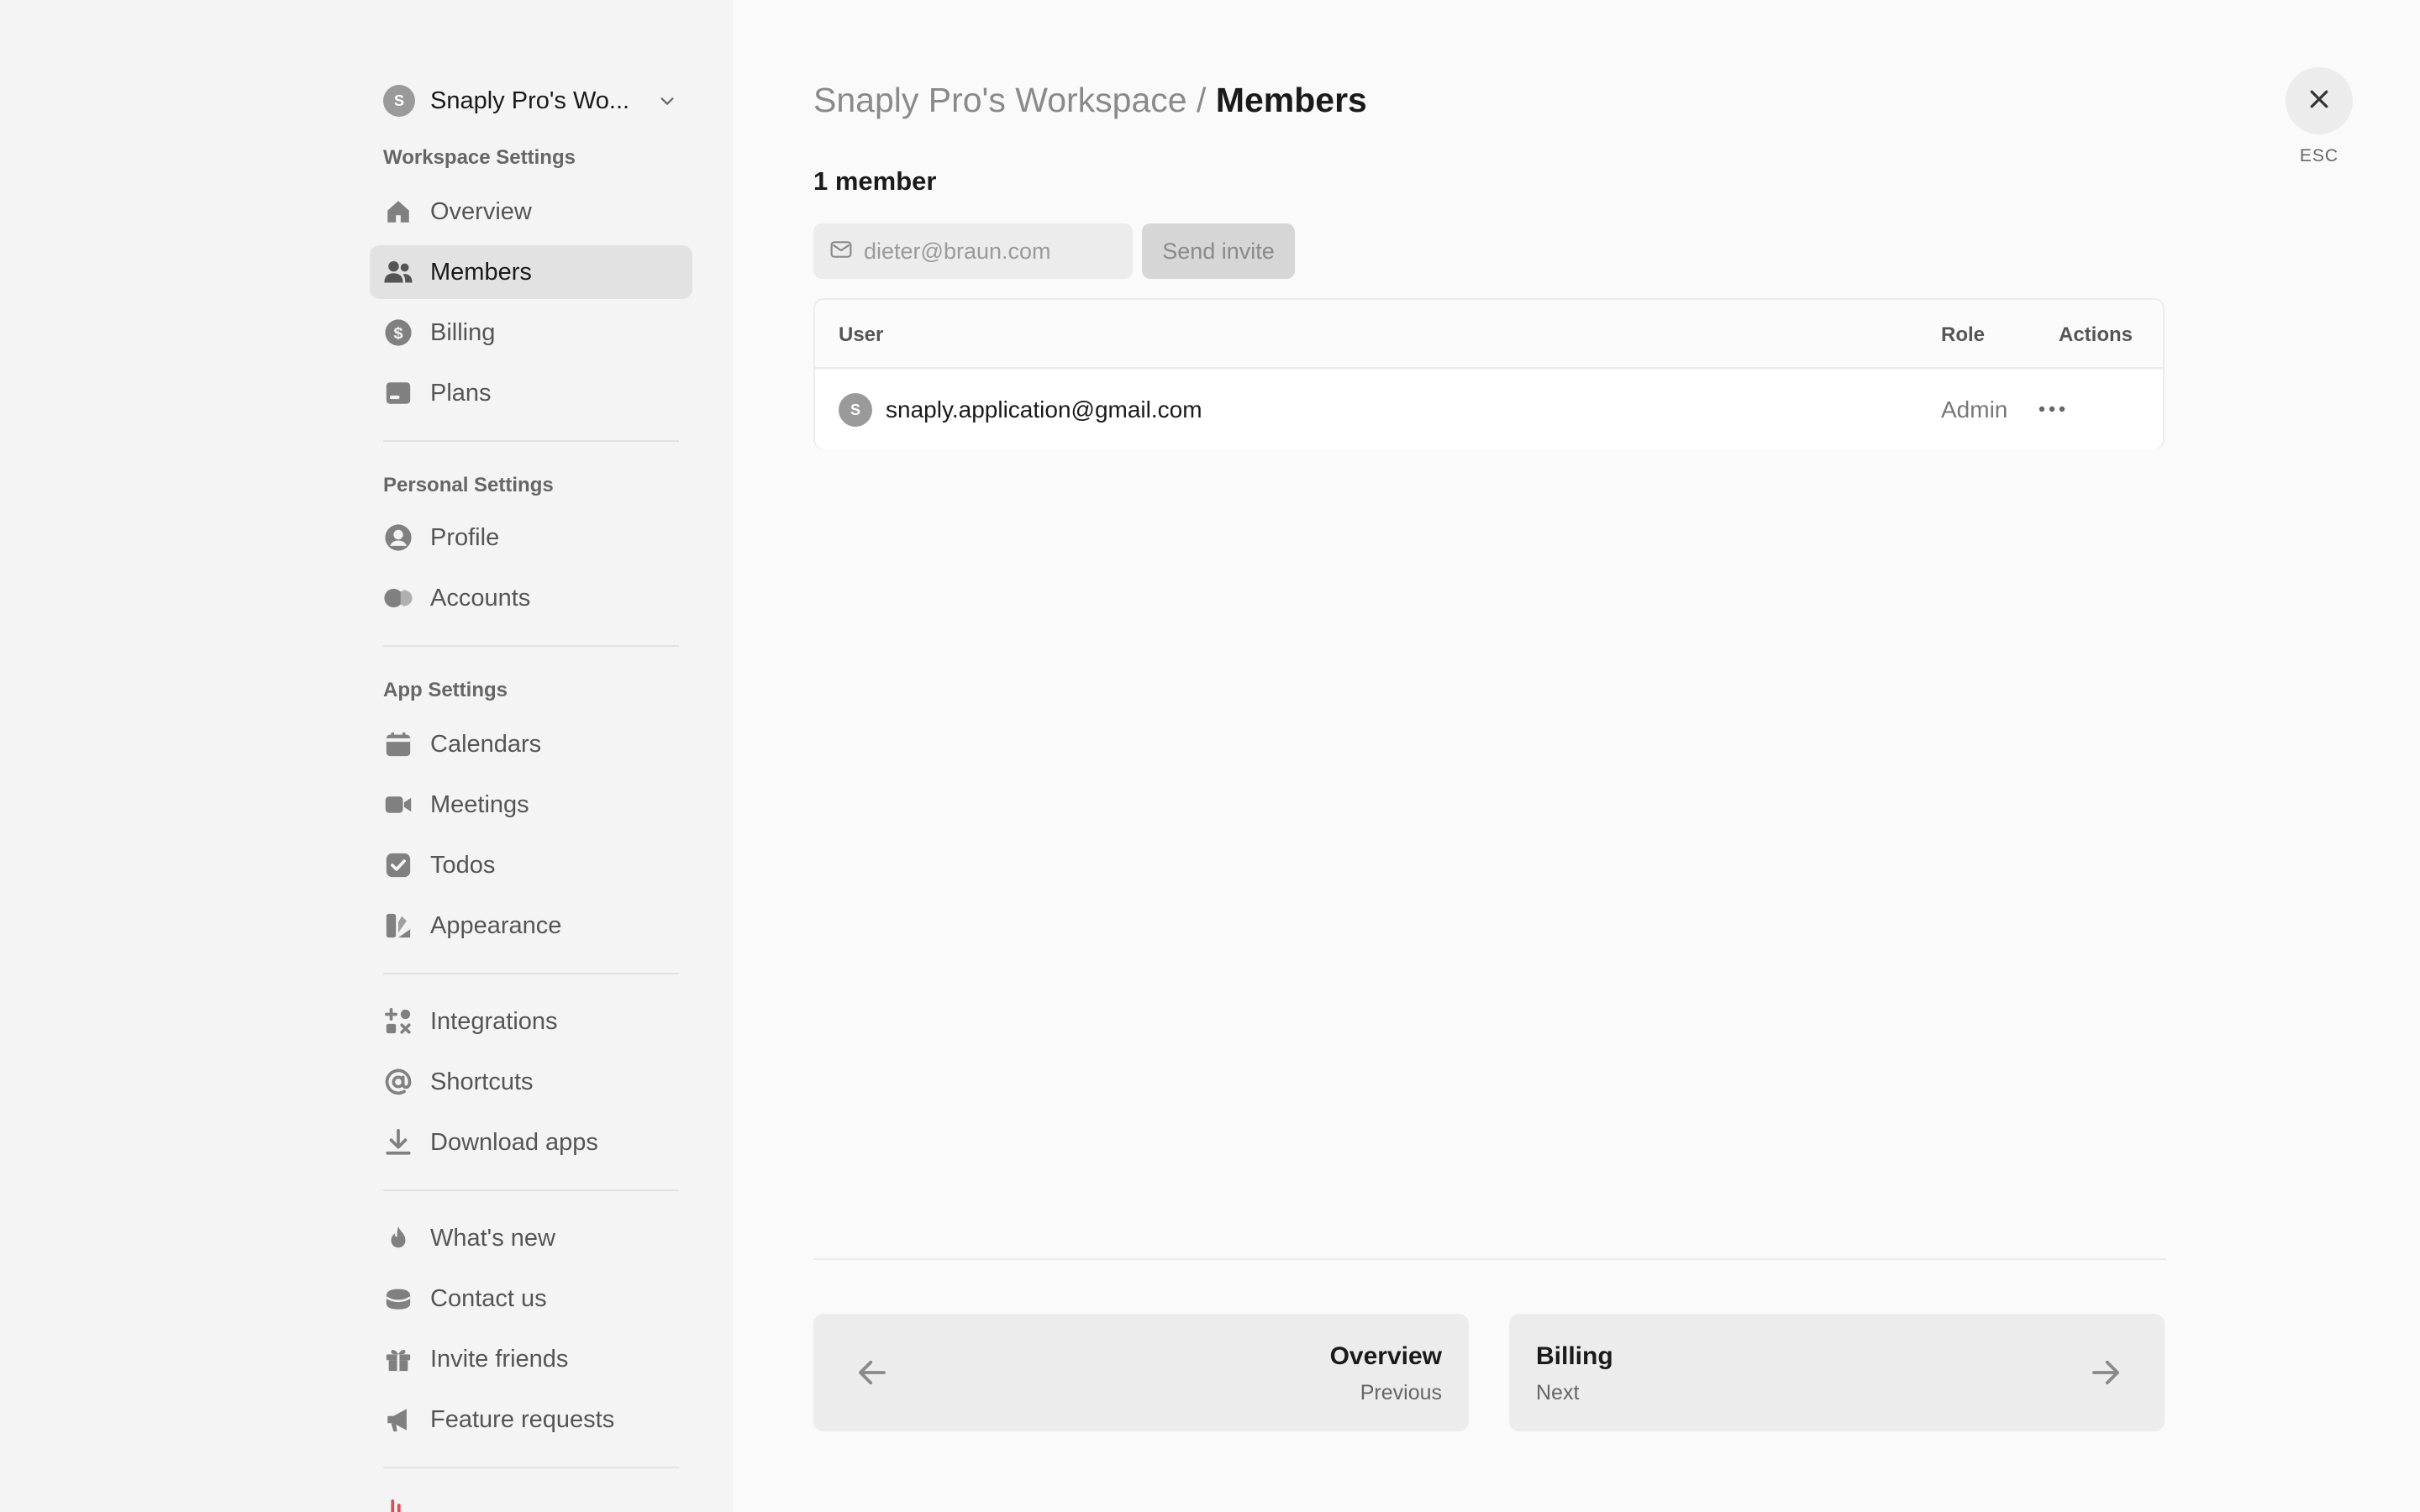 The image size is (2420, 1512). Describe the element at coordinates (1291, 100) in the screenshot. I see `page-title: Members` at that location.